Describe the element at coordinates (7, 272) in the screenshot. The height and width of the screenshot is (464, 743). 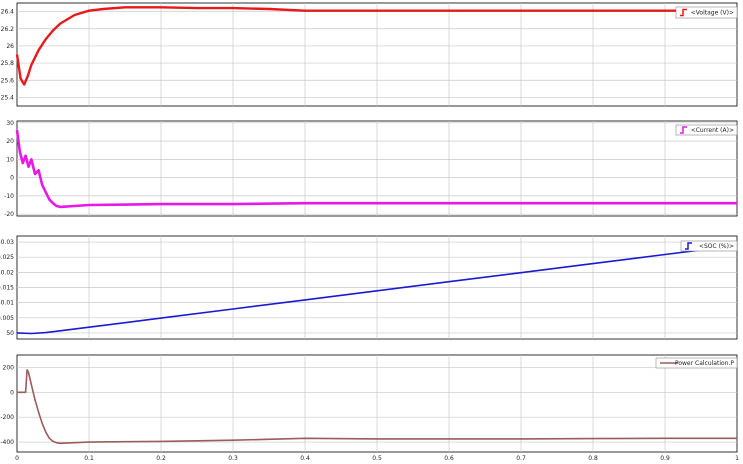
I see `y-tick-label: 50.02` at that location.